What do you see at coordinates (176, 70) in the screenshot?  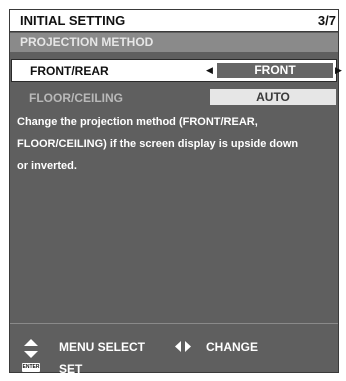 I see `front-rear-row: FRONT/REAR ◀ FRONT ▶` at bounding box center [176, 70].